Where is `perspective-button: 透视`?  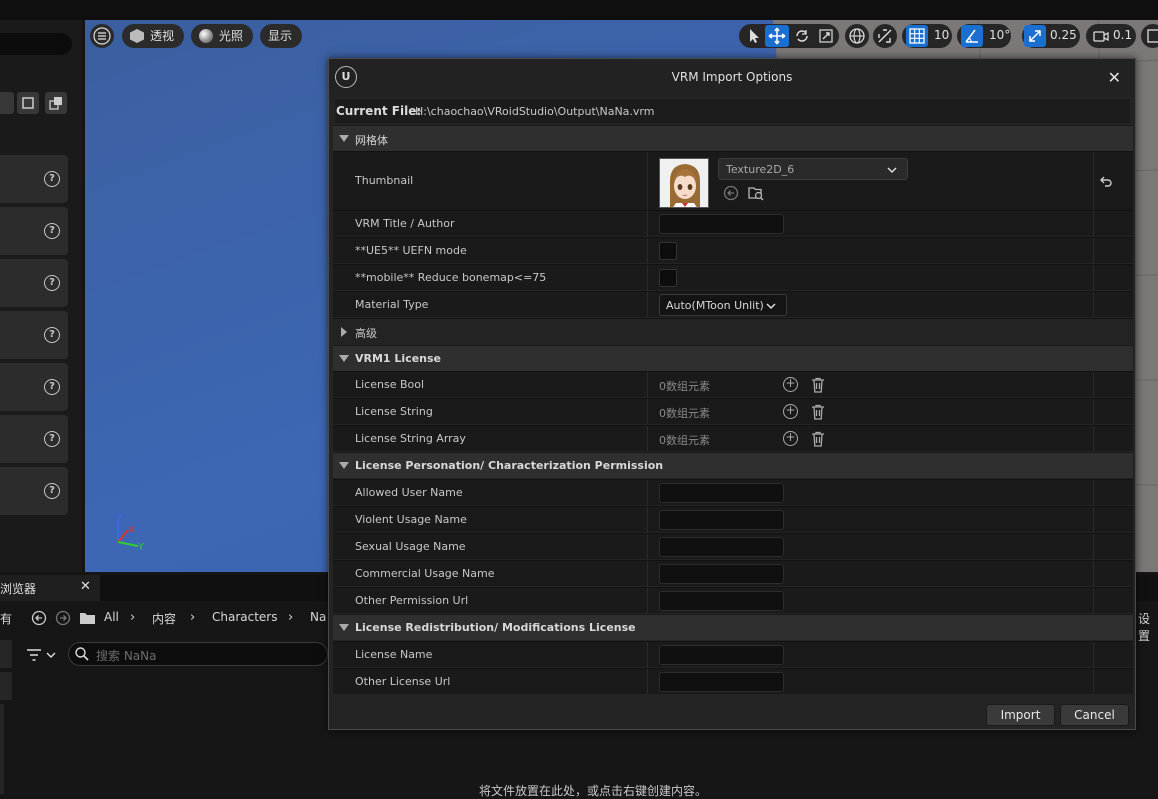
perspective-button: 透视 is located at coordinates (153, 36).